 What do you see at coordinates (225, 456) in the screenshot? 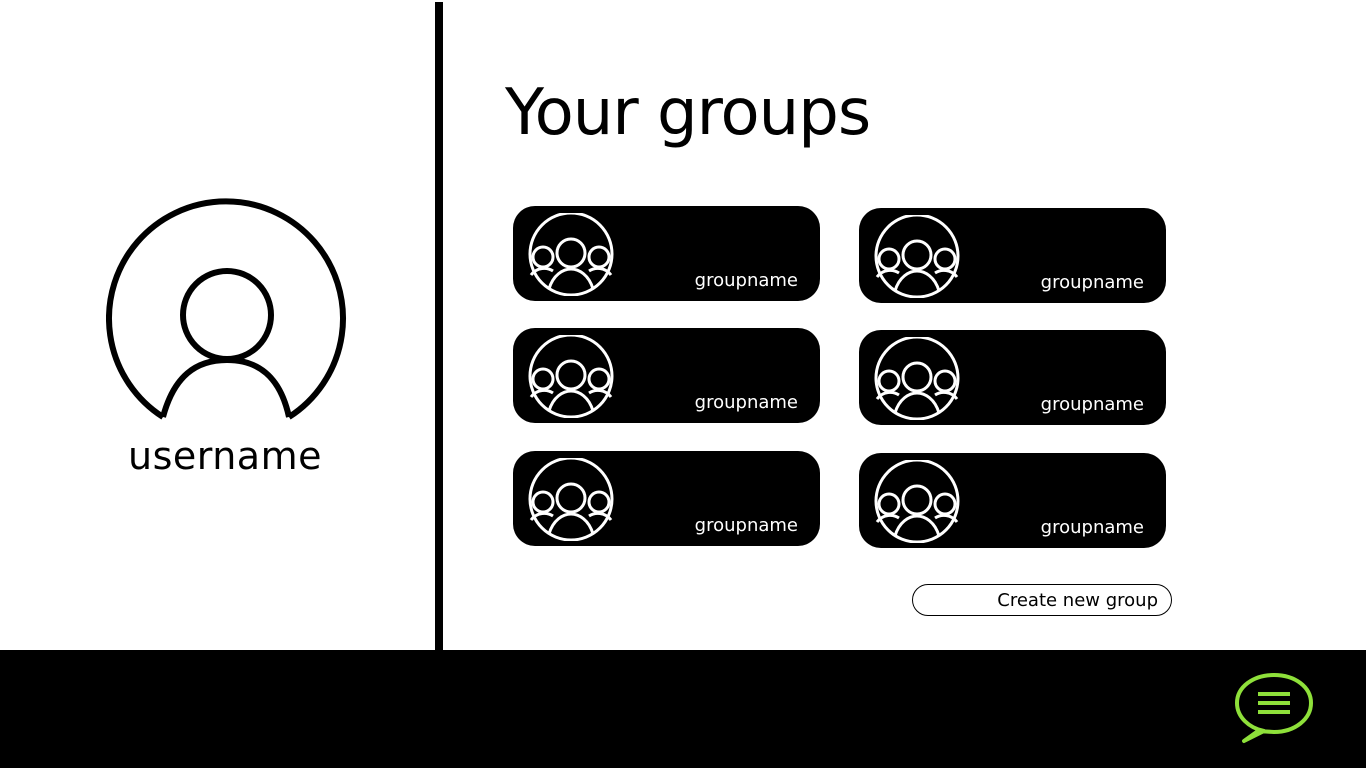
I see `username-label: username` at bounding box center [225, 456].